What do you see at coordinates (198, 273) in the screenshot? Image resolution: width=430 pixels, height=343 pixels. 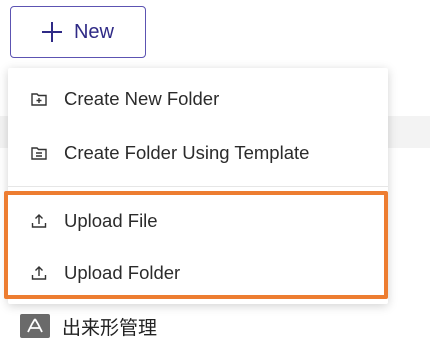 I see `menu-item-upload-folder: Upload Folder` at bounding box center [198, 273].